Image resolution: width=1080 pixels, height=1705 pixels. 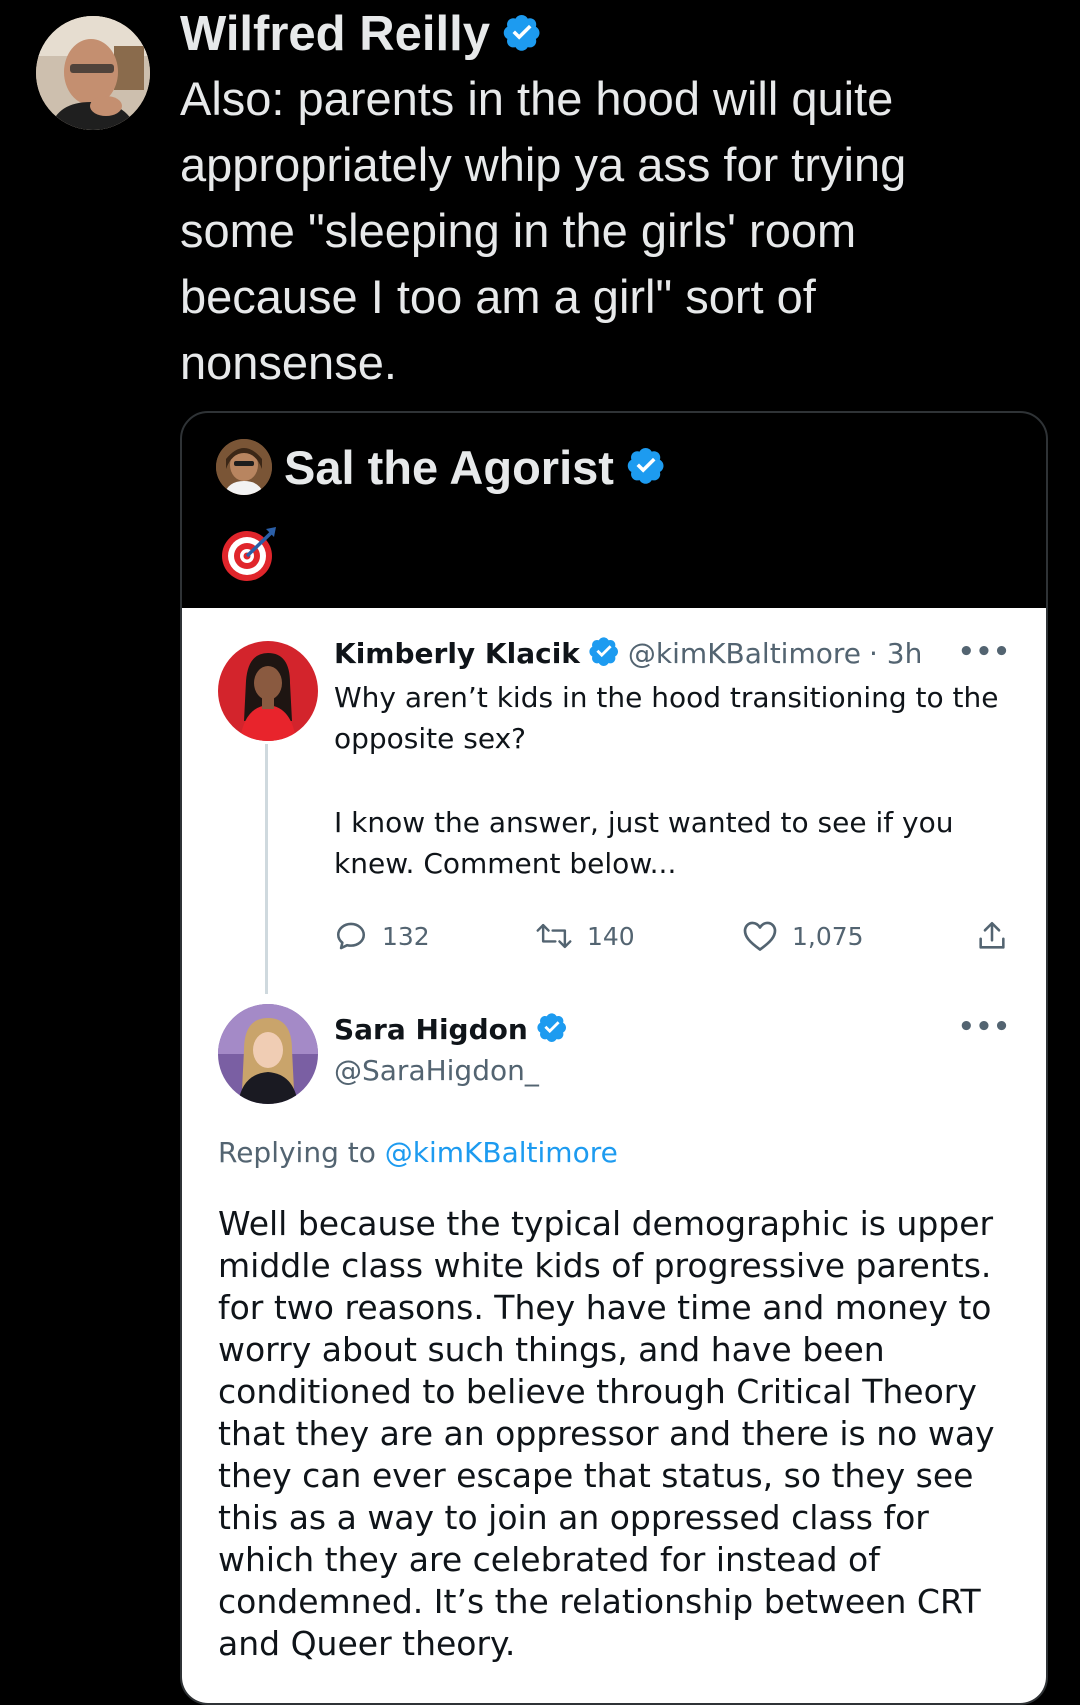 I want to click on tweet-header: Wilfred Reilly, so click(x=361, y=34).